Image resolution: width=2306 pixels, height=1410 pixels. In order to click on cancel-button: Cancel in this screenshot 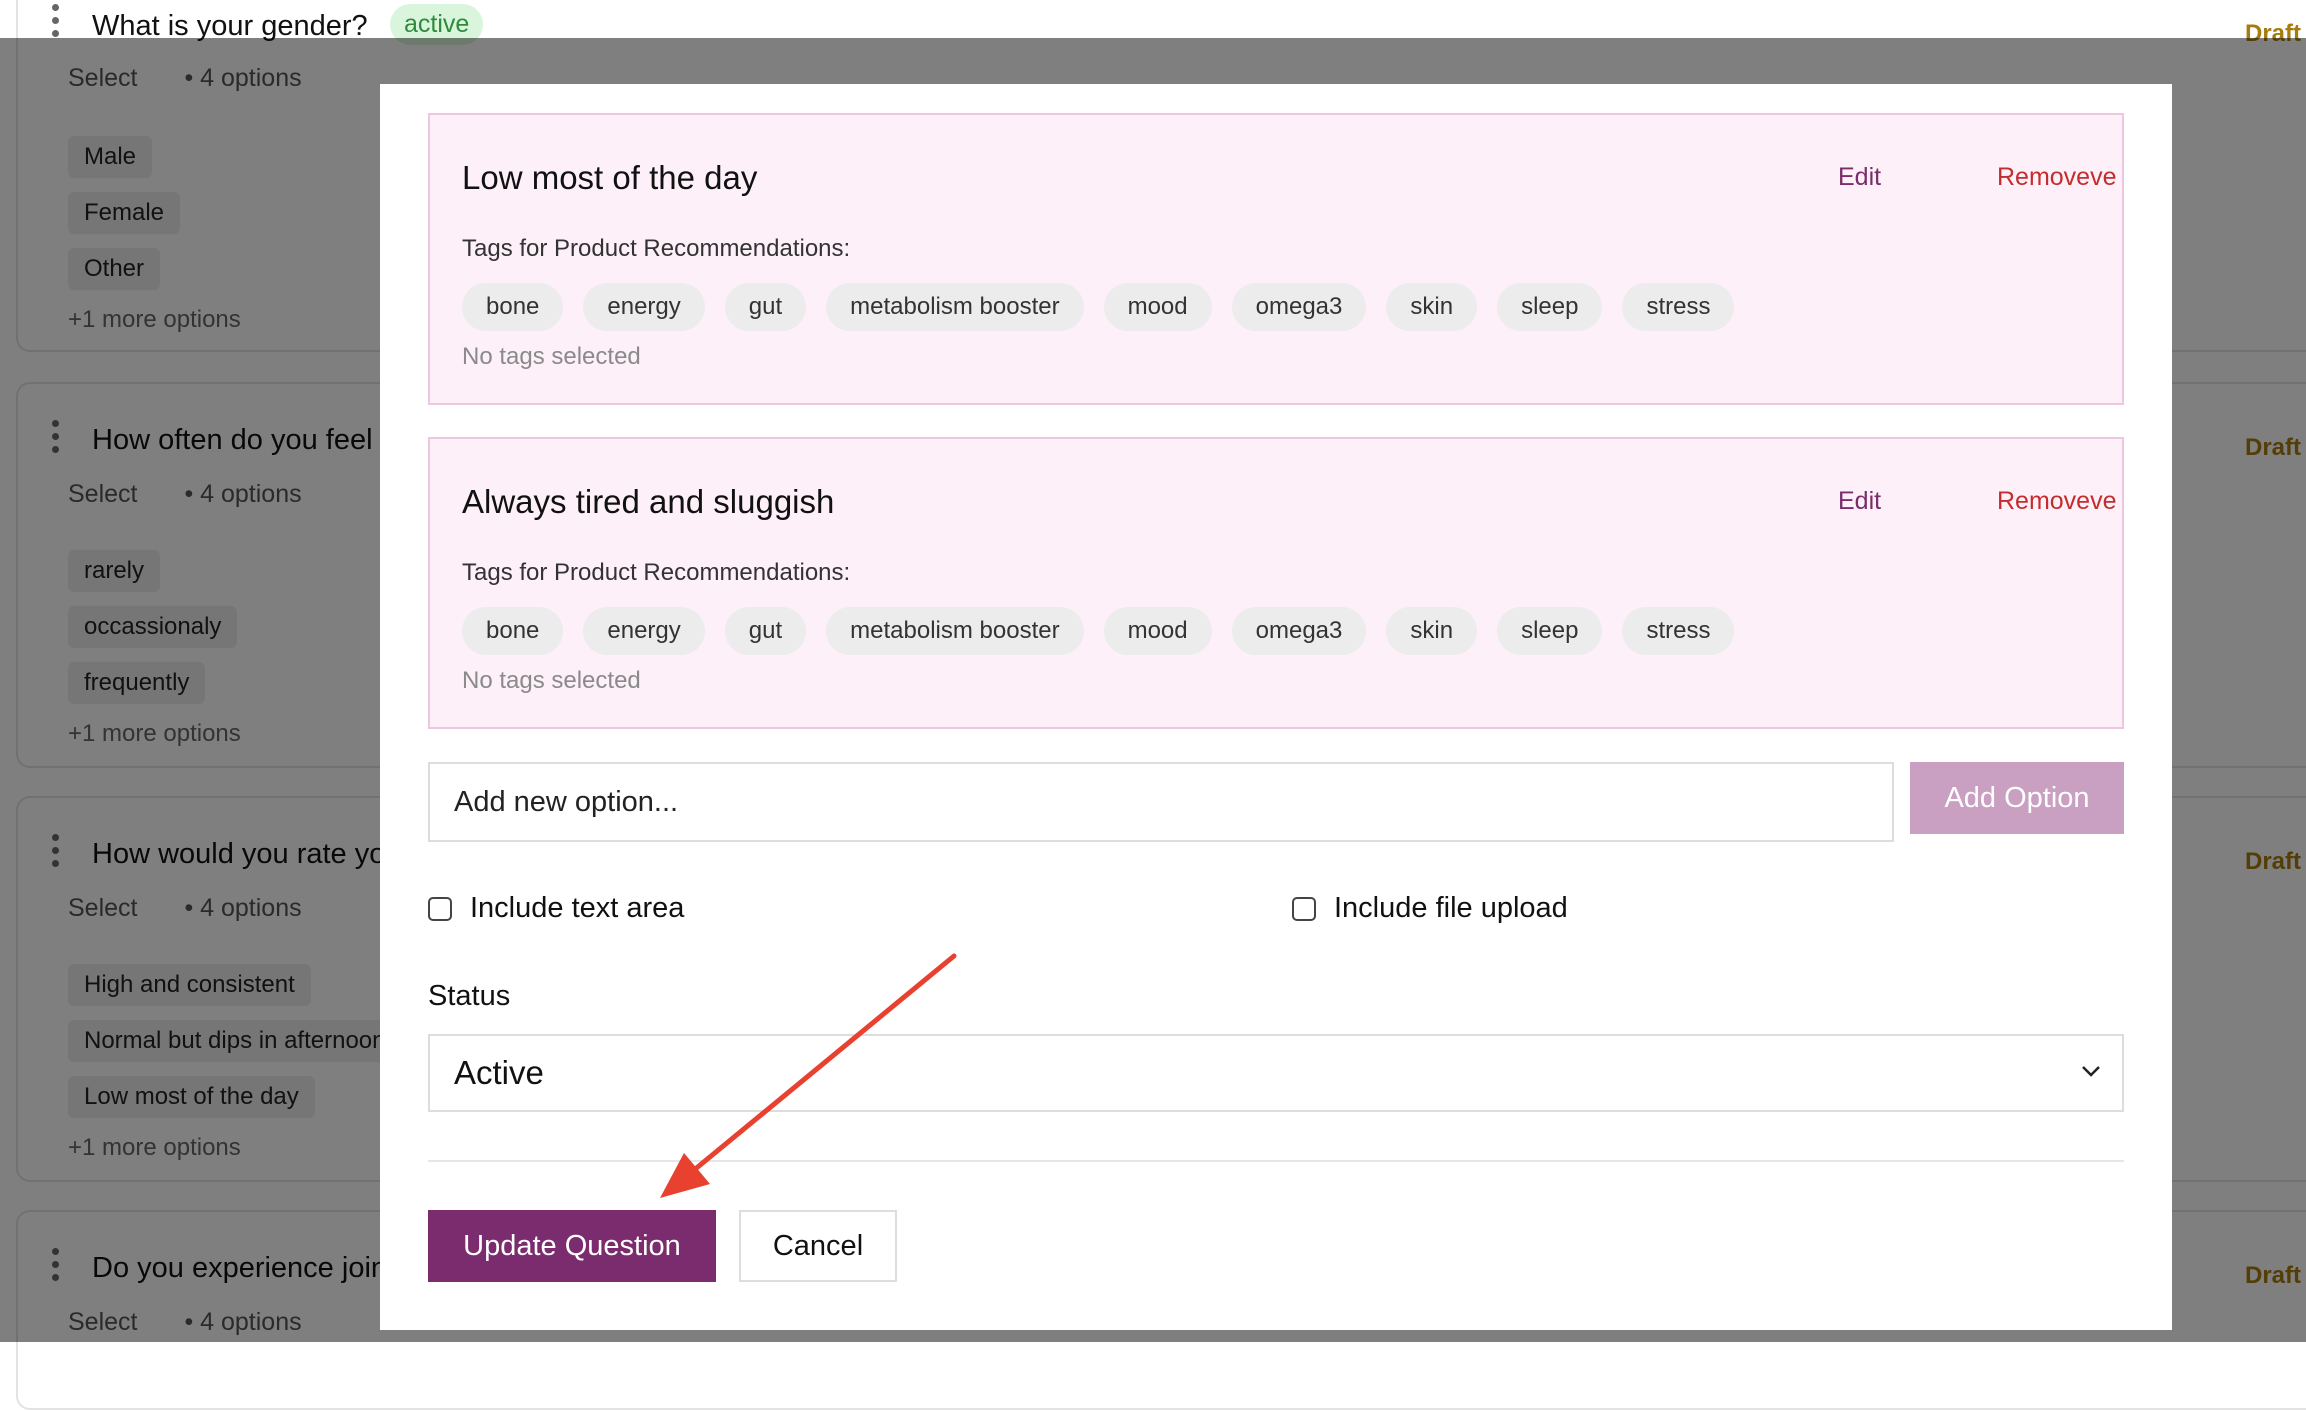, I will do `click(818, 1246)`.